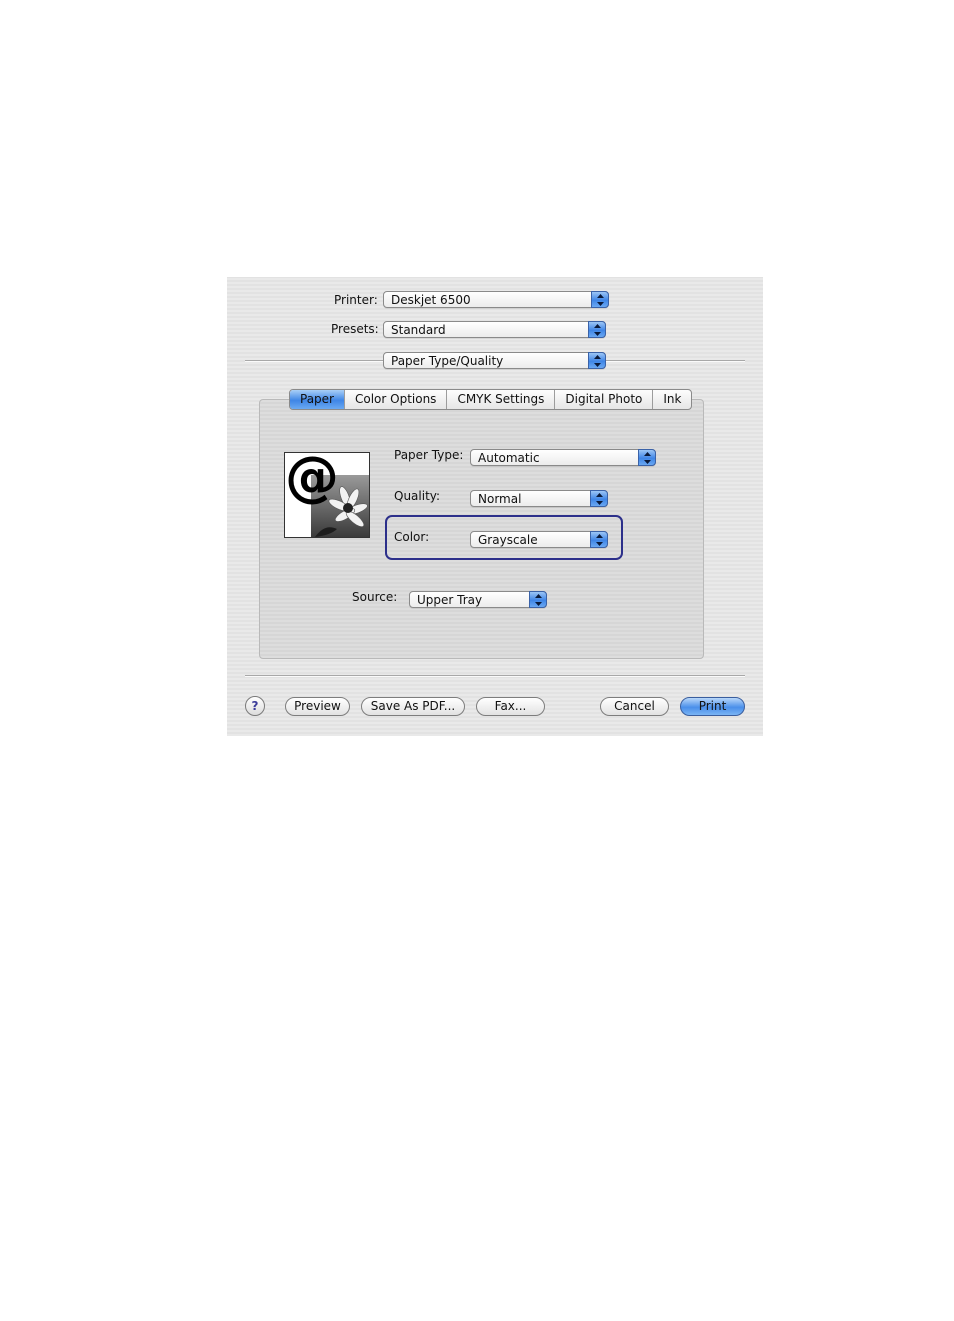 The height and width of the screenshot is (1321, 954). Describe the element at coordinates (317, 399) in the screenshot. I see `tab-paper: Paper` at that location.